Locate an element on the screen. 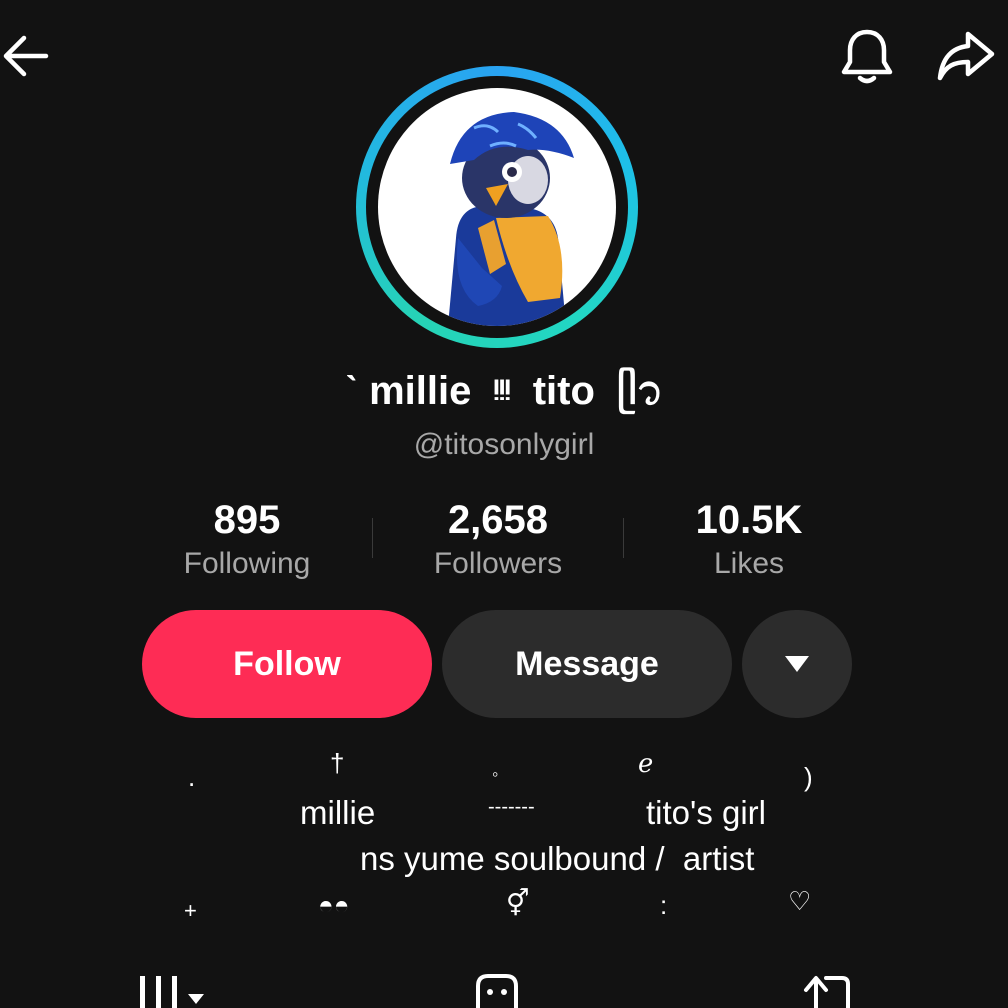 The height and width of the screenshot is (1008, 1008). bio-glyph: ) is located at coordinates (808, 777).